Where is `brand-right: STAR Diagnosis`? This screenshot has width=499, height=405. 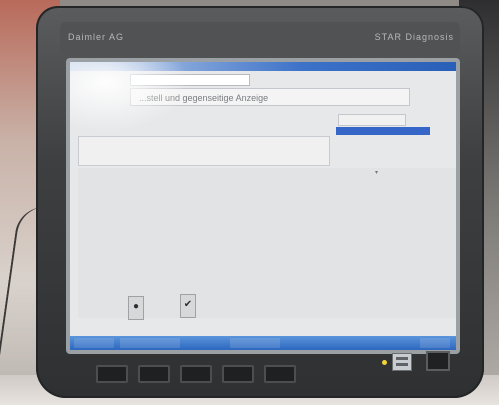
brand-right: STAR Diagnosis is located at coordinates (414, 37).